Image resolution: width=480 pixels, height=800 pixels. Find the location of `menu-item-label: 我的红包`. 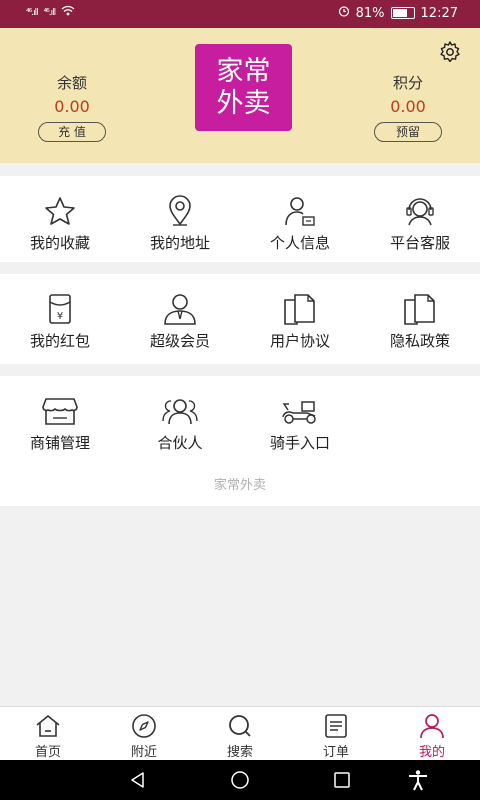

menu-item-label: 我的红包 is located at coordinates (59, 341).